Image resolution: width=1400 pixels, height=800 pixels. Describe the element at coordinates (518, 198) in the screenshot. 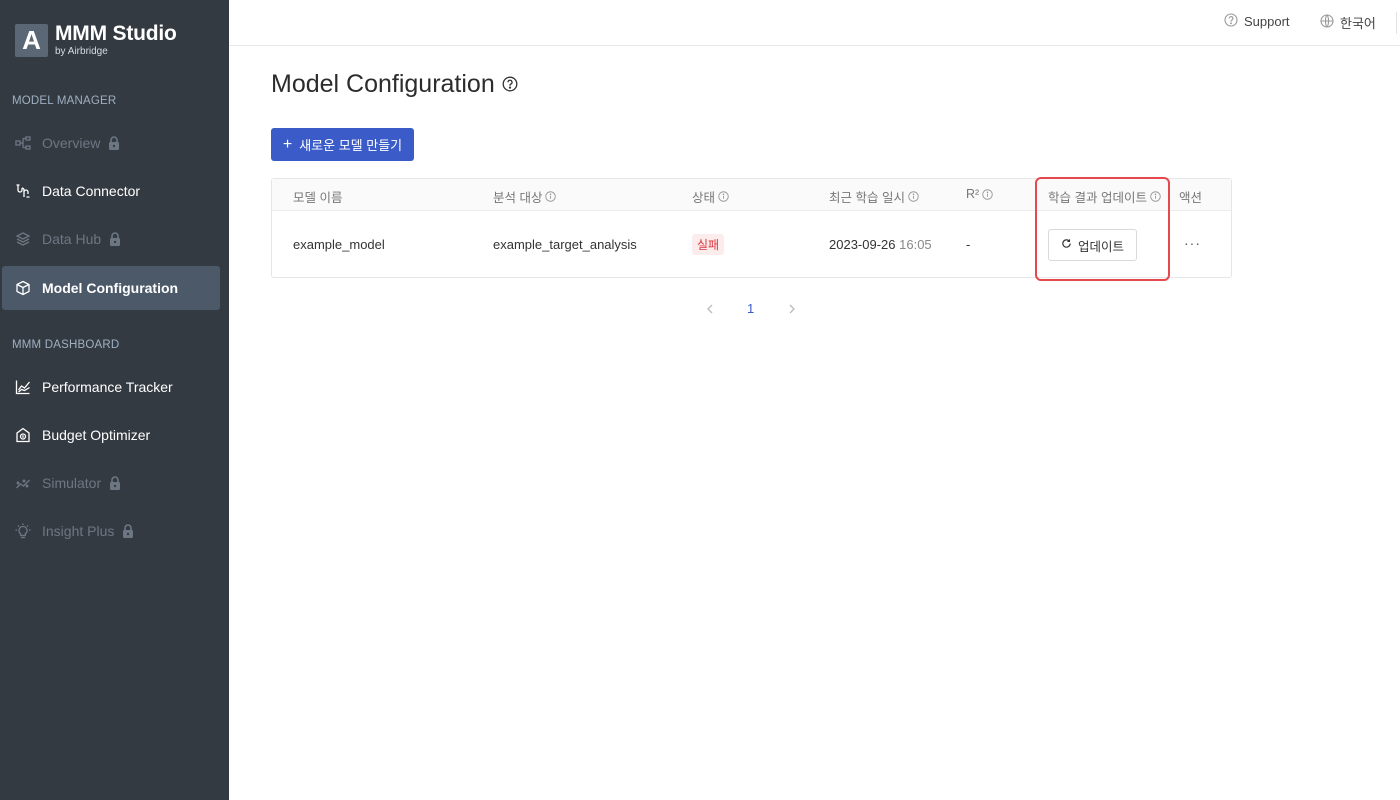

I see `header-label: 분석 대상` at that location.